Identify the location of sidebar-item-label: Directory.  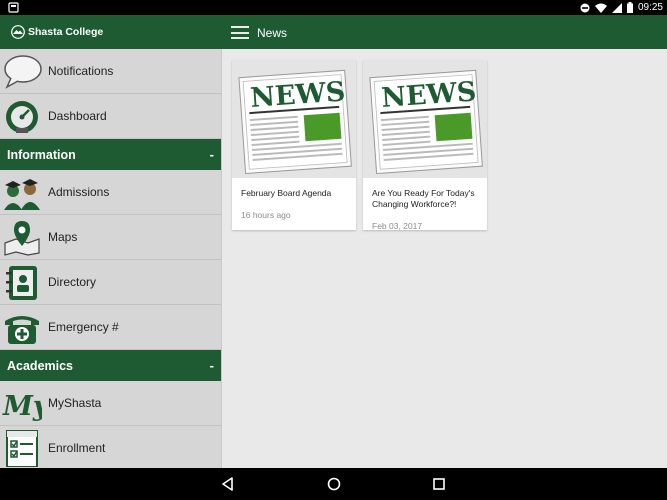
(72, 282).